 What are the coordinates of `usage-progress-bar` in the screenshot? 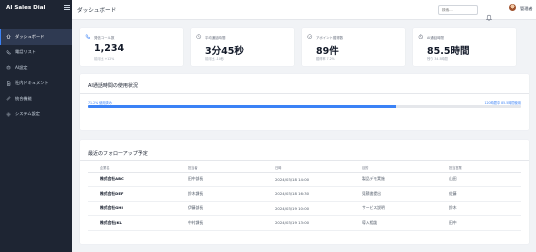 It's located at (304, 106).